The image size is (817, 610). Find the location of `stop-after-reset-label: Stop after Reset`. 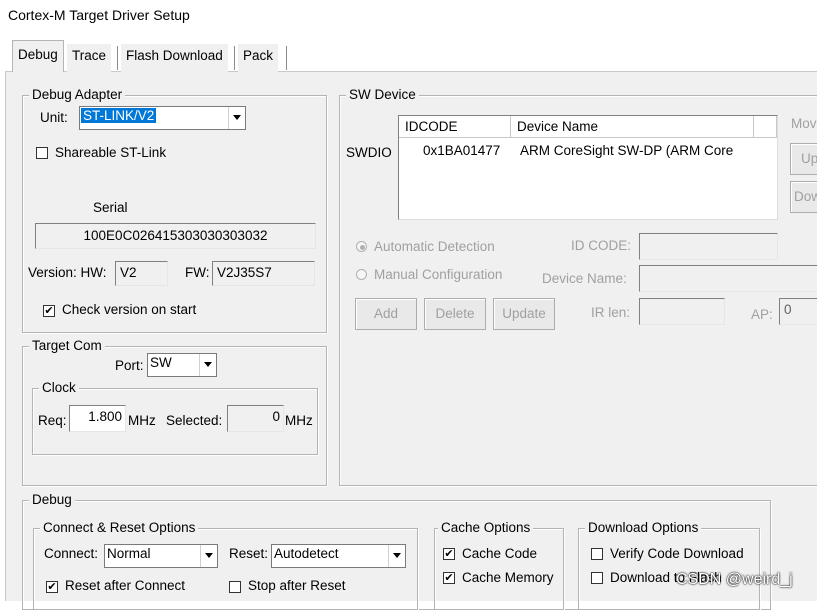

stop-after-reset-label: Stop after Reset is located at coordinates (297, 585).